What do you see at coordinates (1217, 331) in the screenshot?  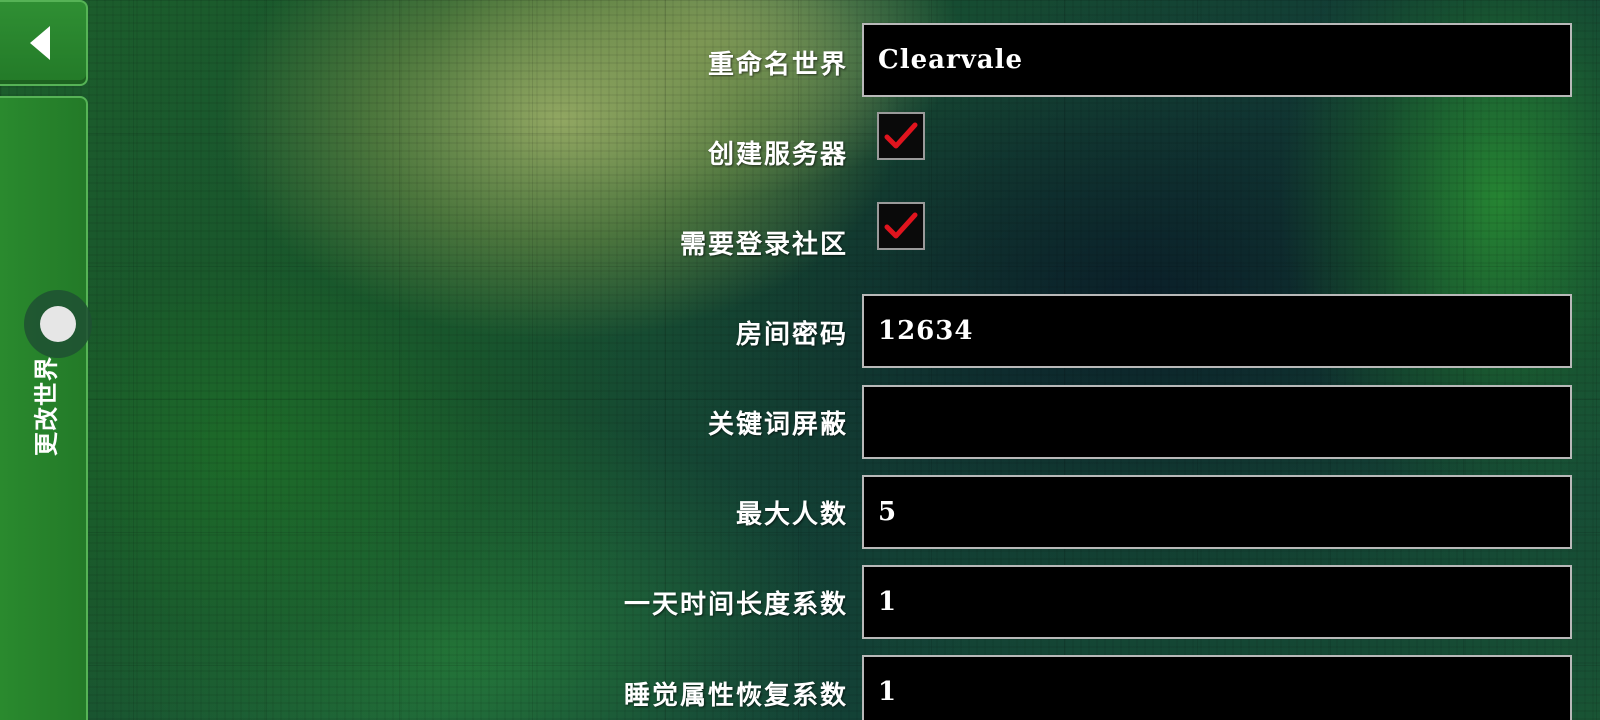 I see `room-password-input: 12634` at bounding box center [1217, 331].